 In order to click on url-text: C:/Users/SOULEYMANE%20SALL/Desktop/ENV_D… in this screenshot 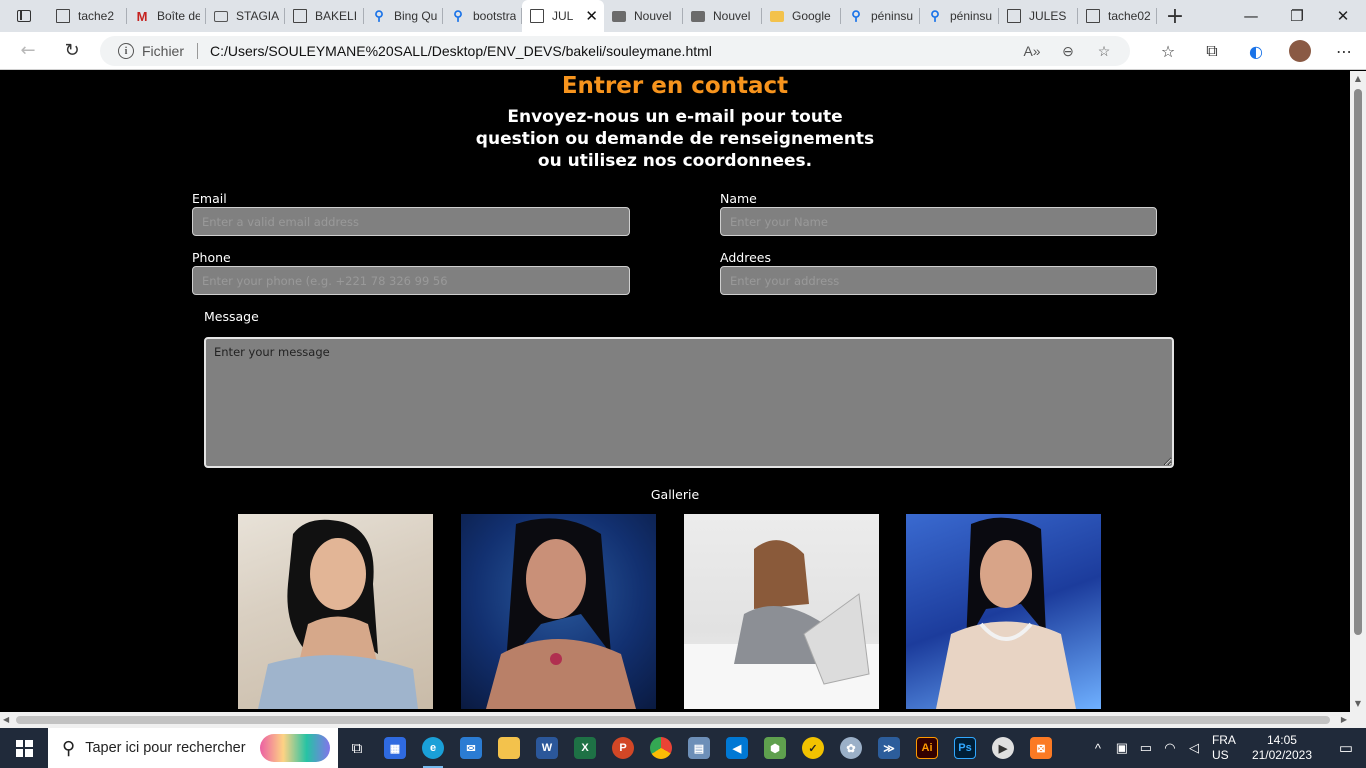, I will do `click(461, 51)`.